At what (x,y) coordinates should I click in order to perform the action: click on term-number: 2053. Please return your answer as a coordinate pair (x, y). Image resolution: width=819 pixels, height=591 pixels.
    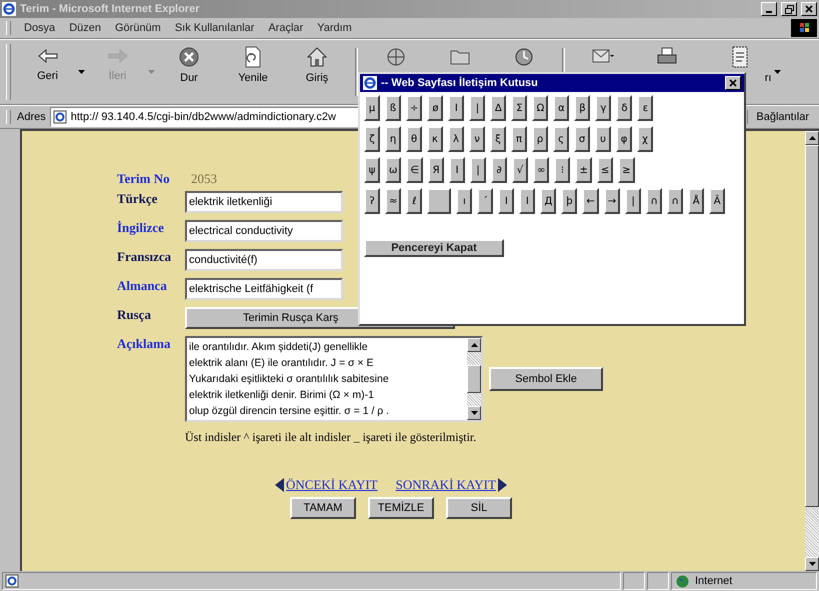
    Looking at the image, I should click on (204, 179).